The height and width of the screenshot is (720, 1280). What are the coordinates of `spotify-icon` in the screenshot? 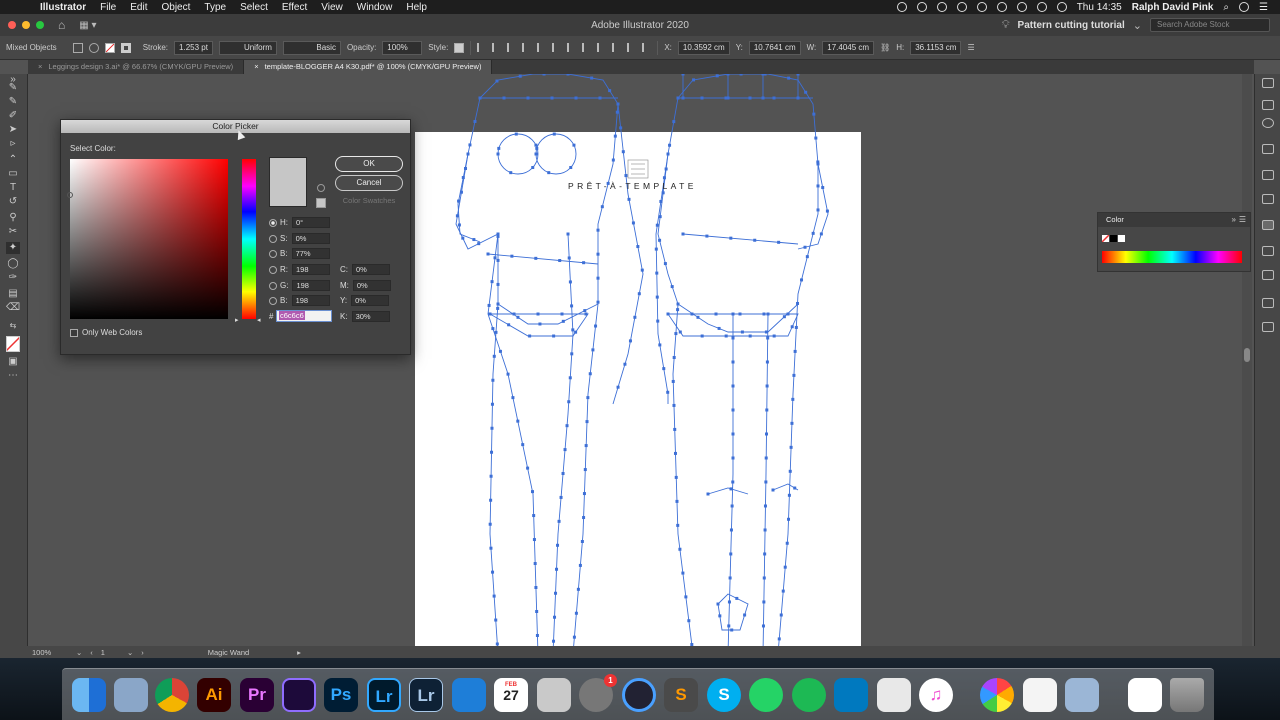 It's located at (809, 695).